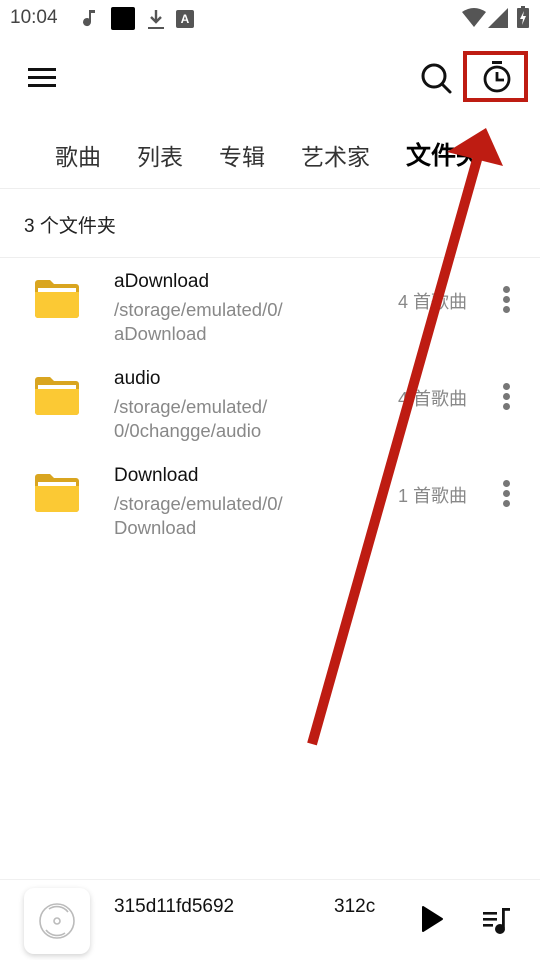  What do you see at coordinates (474, 17) in the screenshot?
I see `wifi-icon` at bounding box center [474, 17].